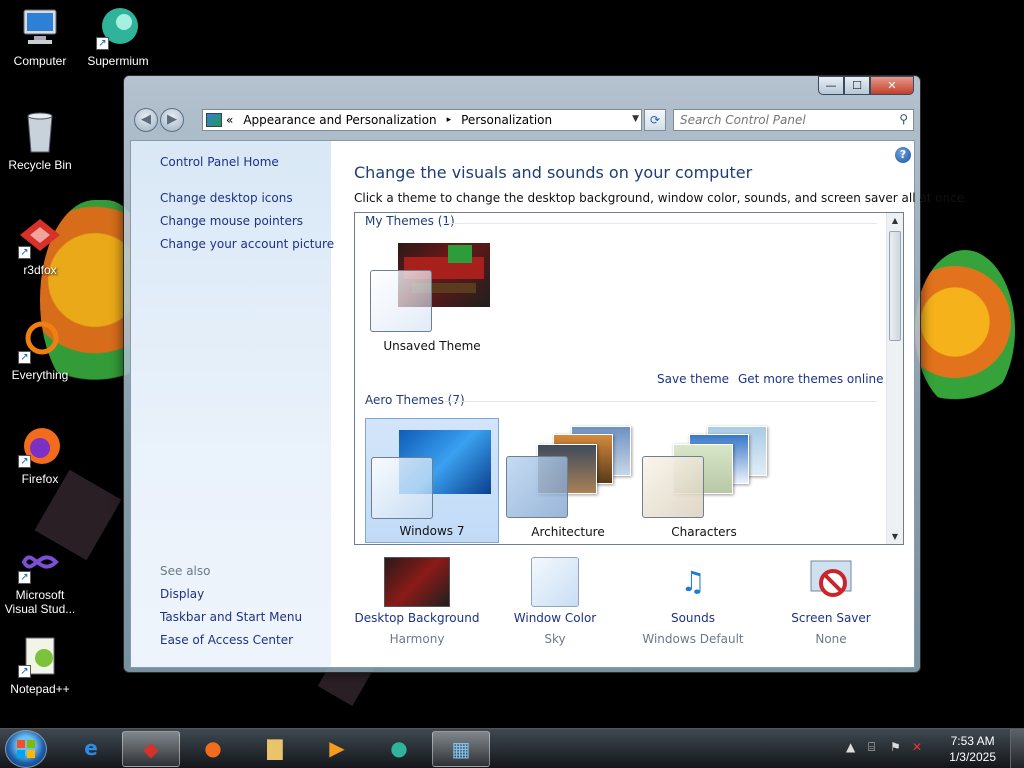  What do you see at coordinates (219, 162) in the screenshot?
I see `control-panel-home-link: Control Panel Home` at bounding box center [219, 162].